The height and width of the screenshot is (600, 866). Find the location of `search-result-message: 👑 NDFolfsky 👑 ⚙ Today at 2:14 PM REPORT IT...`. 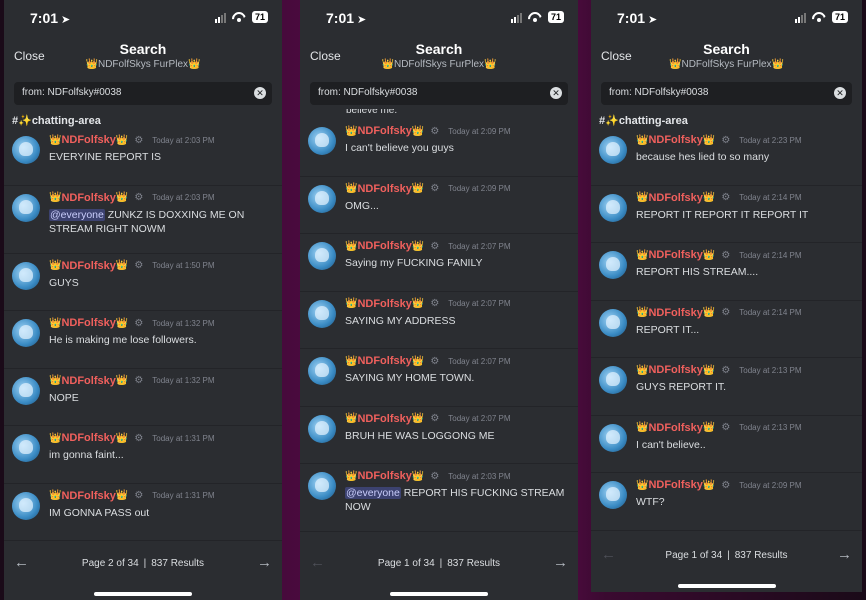

search-result-message: 👑 NDFolfsky 👑 ⚙ Today at 2:14 PM REPORT IT... is located at coordinates (726, 329).